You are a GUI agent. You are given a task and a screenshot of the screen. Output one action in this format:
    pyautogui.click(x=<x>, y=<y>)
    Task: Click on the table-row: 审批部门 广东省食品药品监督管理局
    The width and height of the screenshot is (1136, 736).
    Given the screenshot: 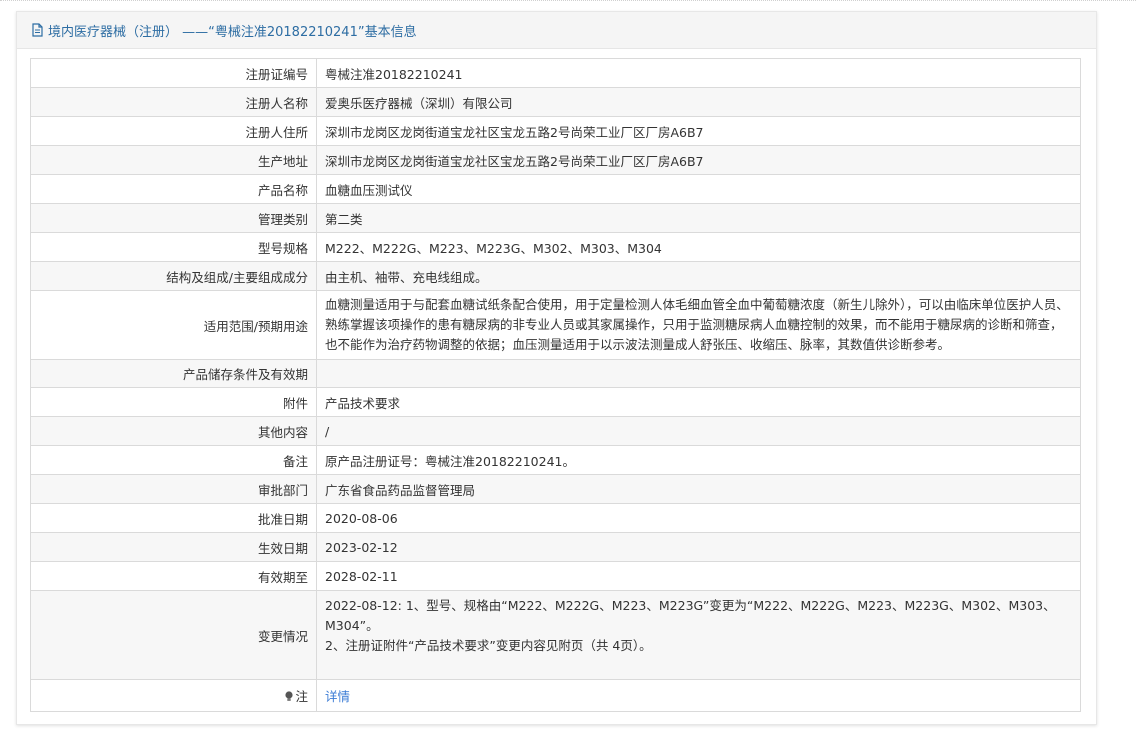 What is the action you would take?
    pyautogui.click(x=555, y=489)
    